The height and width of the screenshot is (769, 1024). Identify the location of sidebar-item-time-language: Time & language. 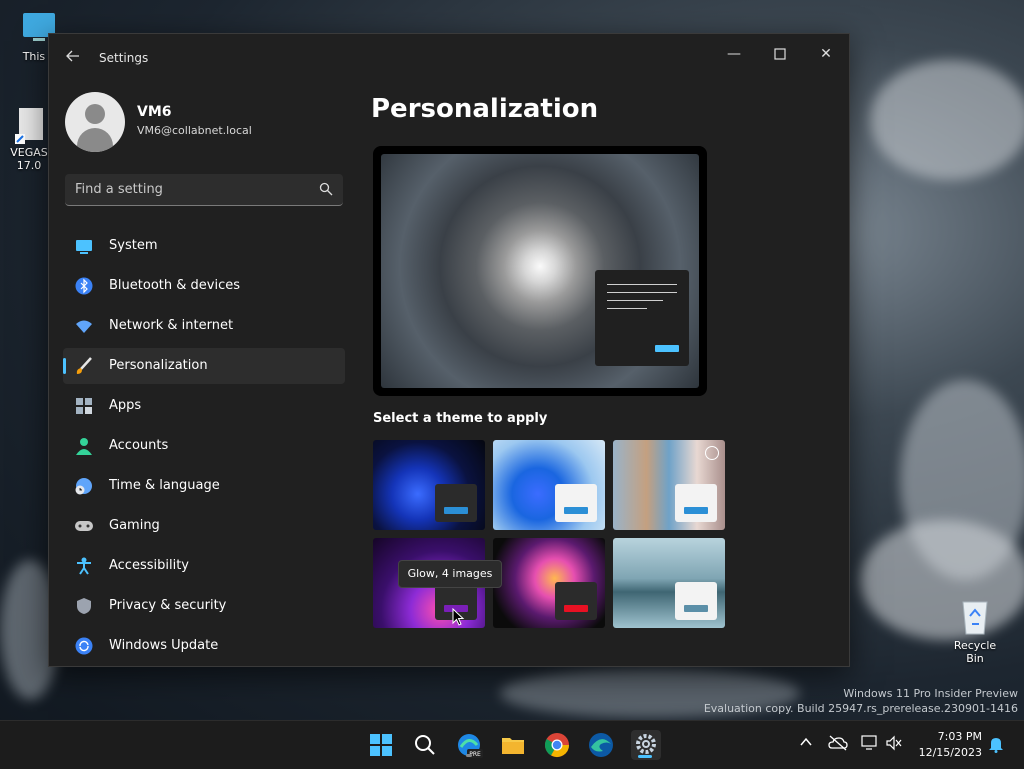
(204, 486).